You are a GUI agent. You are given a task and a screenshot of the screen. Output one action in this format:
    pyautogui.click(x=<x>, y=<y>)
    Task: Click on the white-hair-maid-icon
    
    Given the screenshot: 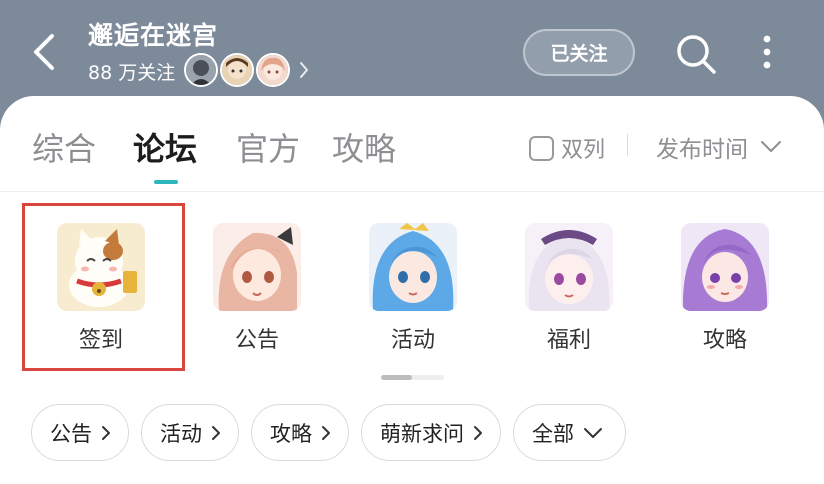 What is the action you would take?
    pyautogui.click(x=569, y=267)
    